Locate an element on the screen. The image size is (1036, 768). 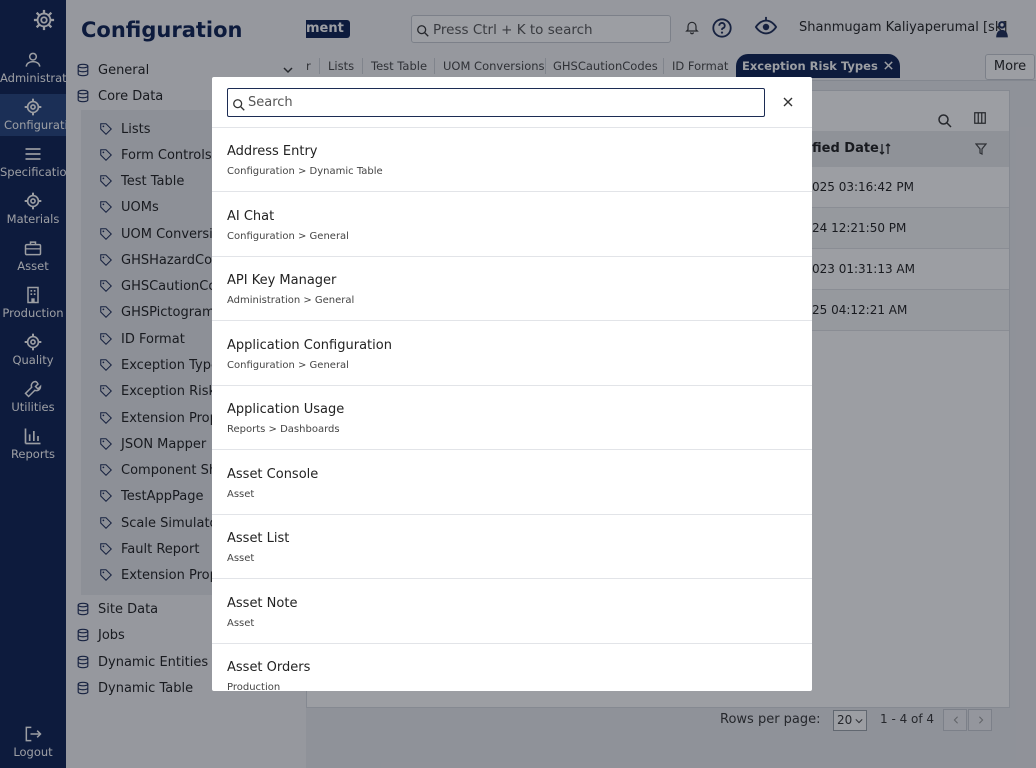
search-icon is located at coordinates (239, 105).